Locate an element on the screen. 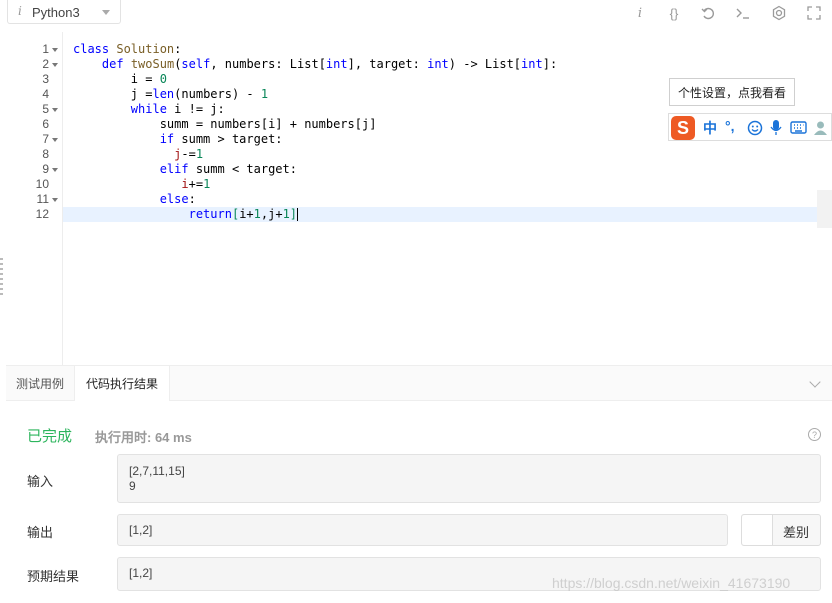 This screenshot has height=603, width=832. line-number-8: 8 is located at coordinates (34, 154).